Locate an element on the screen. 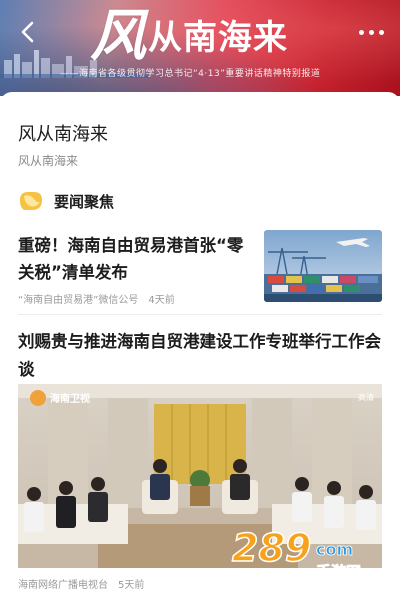  watermark-text: 手游网 is located at coordinates (338, 572).